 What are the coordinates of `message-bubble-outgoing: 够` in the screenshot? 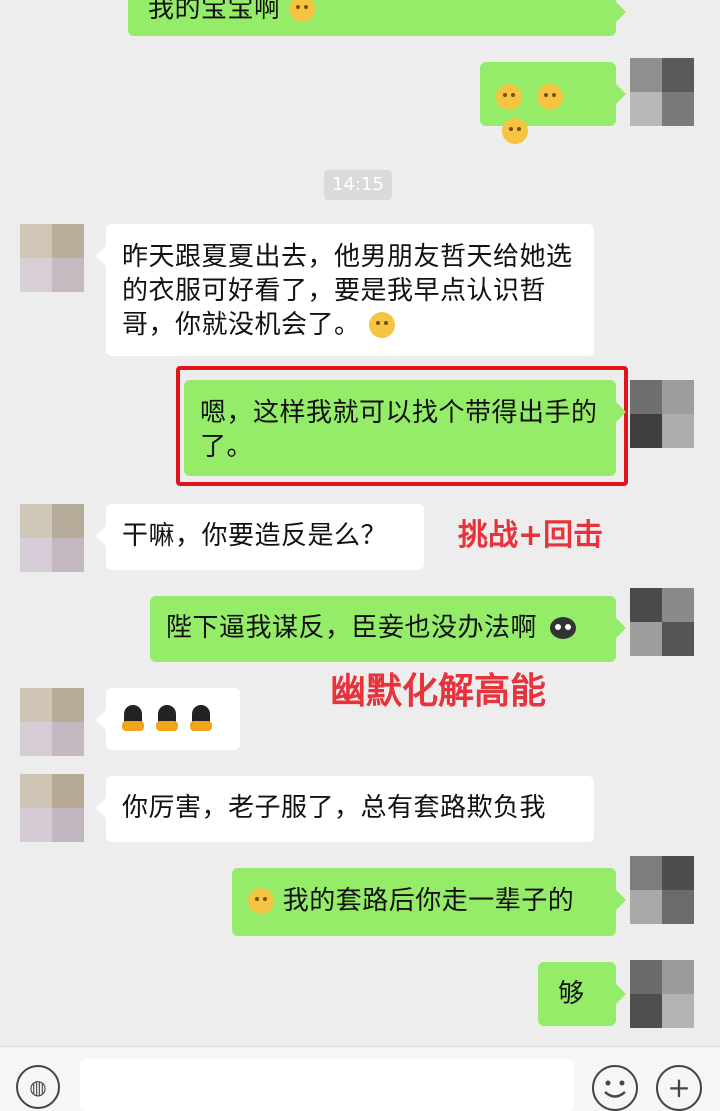 It's located at (582, 994).